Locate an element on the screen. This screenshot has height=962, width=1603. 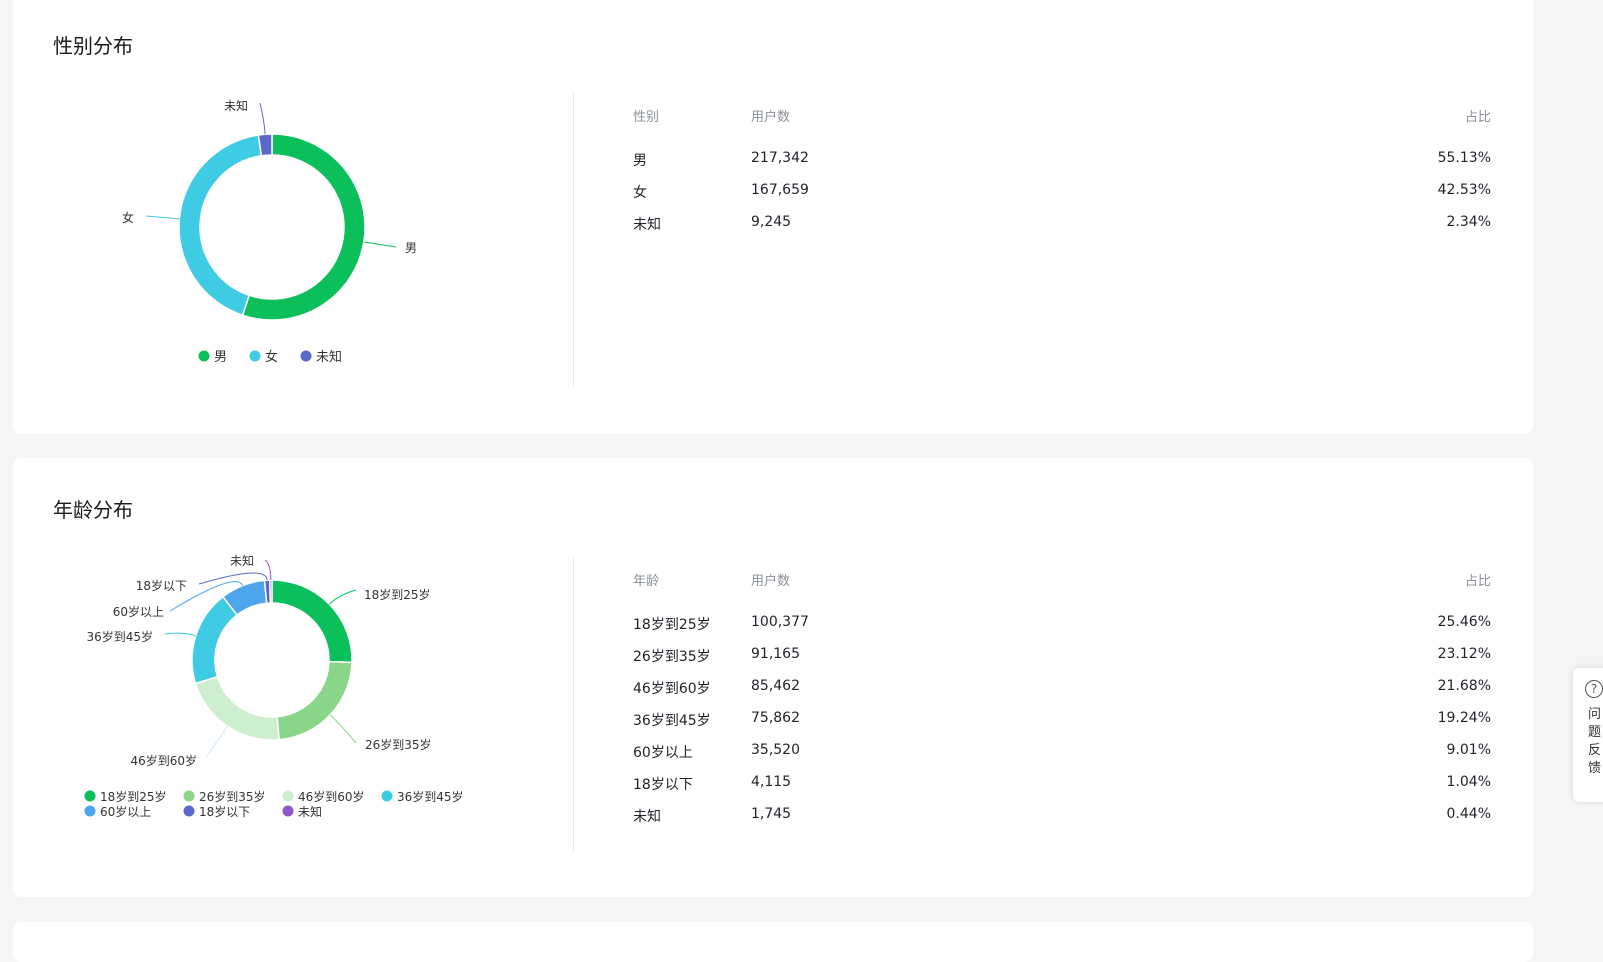
cell-user-count: 4,115 is located at coordinates (771, 782).